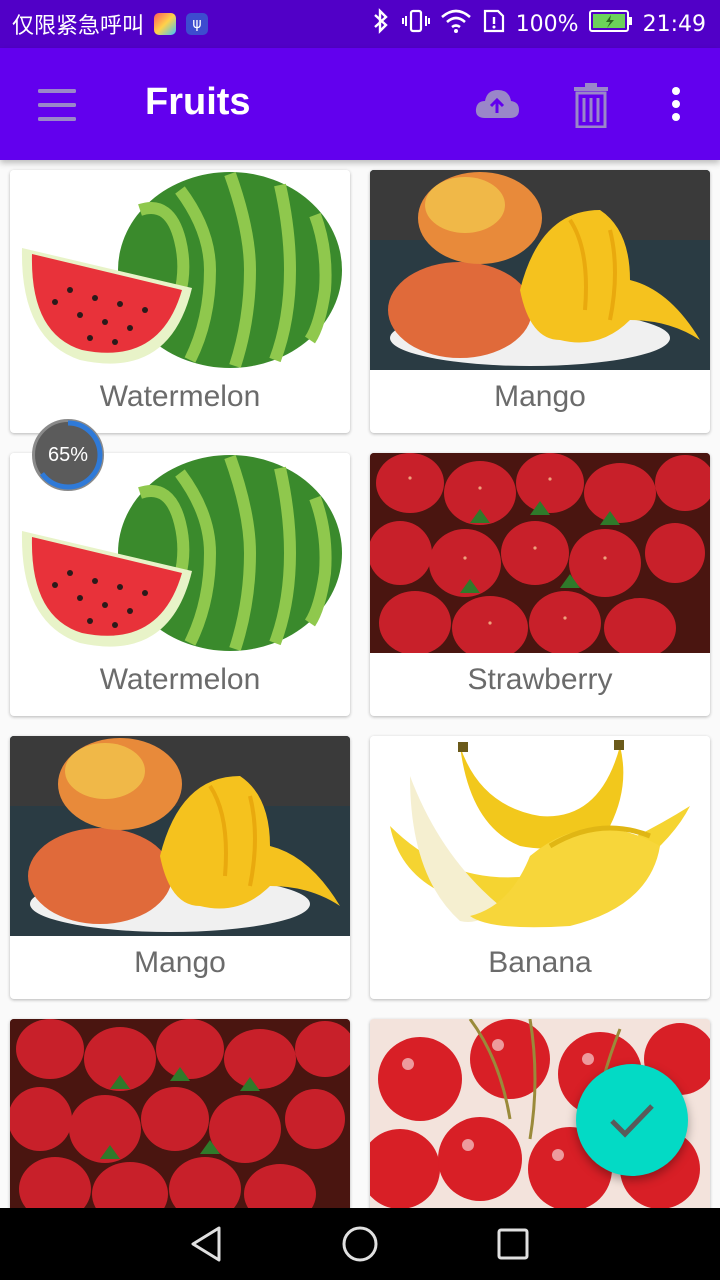 The height and width of the screenshot is (1280, 720). I want to click on wifi-icon, so click(456, 24).